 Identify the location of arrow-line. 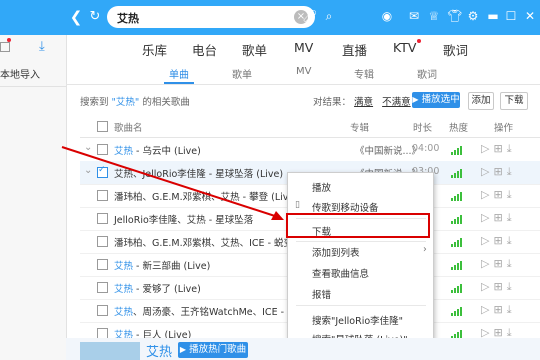
(170, 182).